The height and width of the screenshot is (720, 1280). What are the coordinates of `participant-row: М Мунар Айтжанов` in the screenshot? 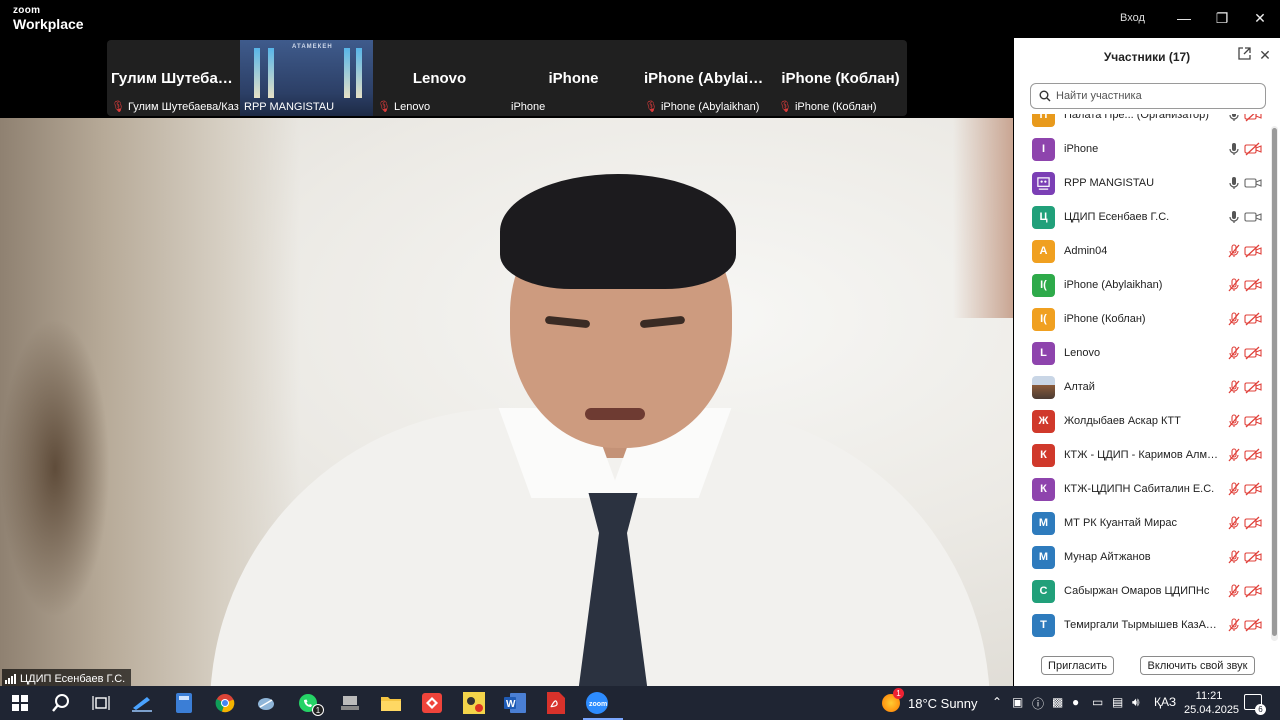 It's located at (1143, 557).